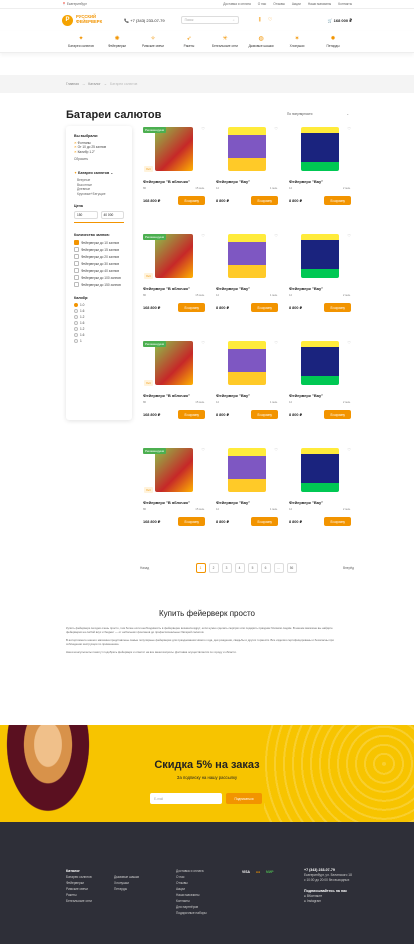  I want to click on page-number: 3, so click(226, 568).